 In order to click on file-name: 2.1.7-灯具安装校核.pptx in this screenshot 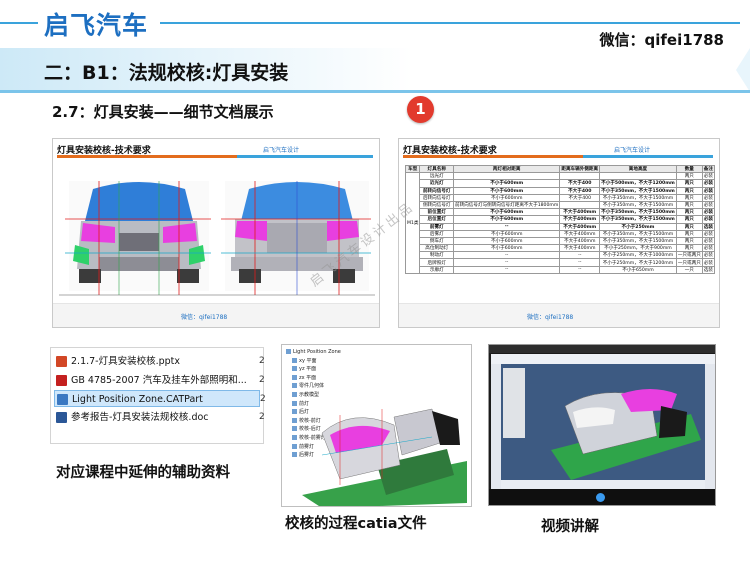, I will do `click(126, 361)`.